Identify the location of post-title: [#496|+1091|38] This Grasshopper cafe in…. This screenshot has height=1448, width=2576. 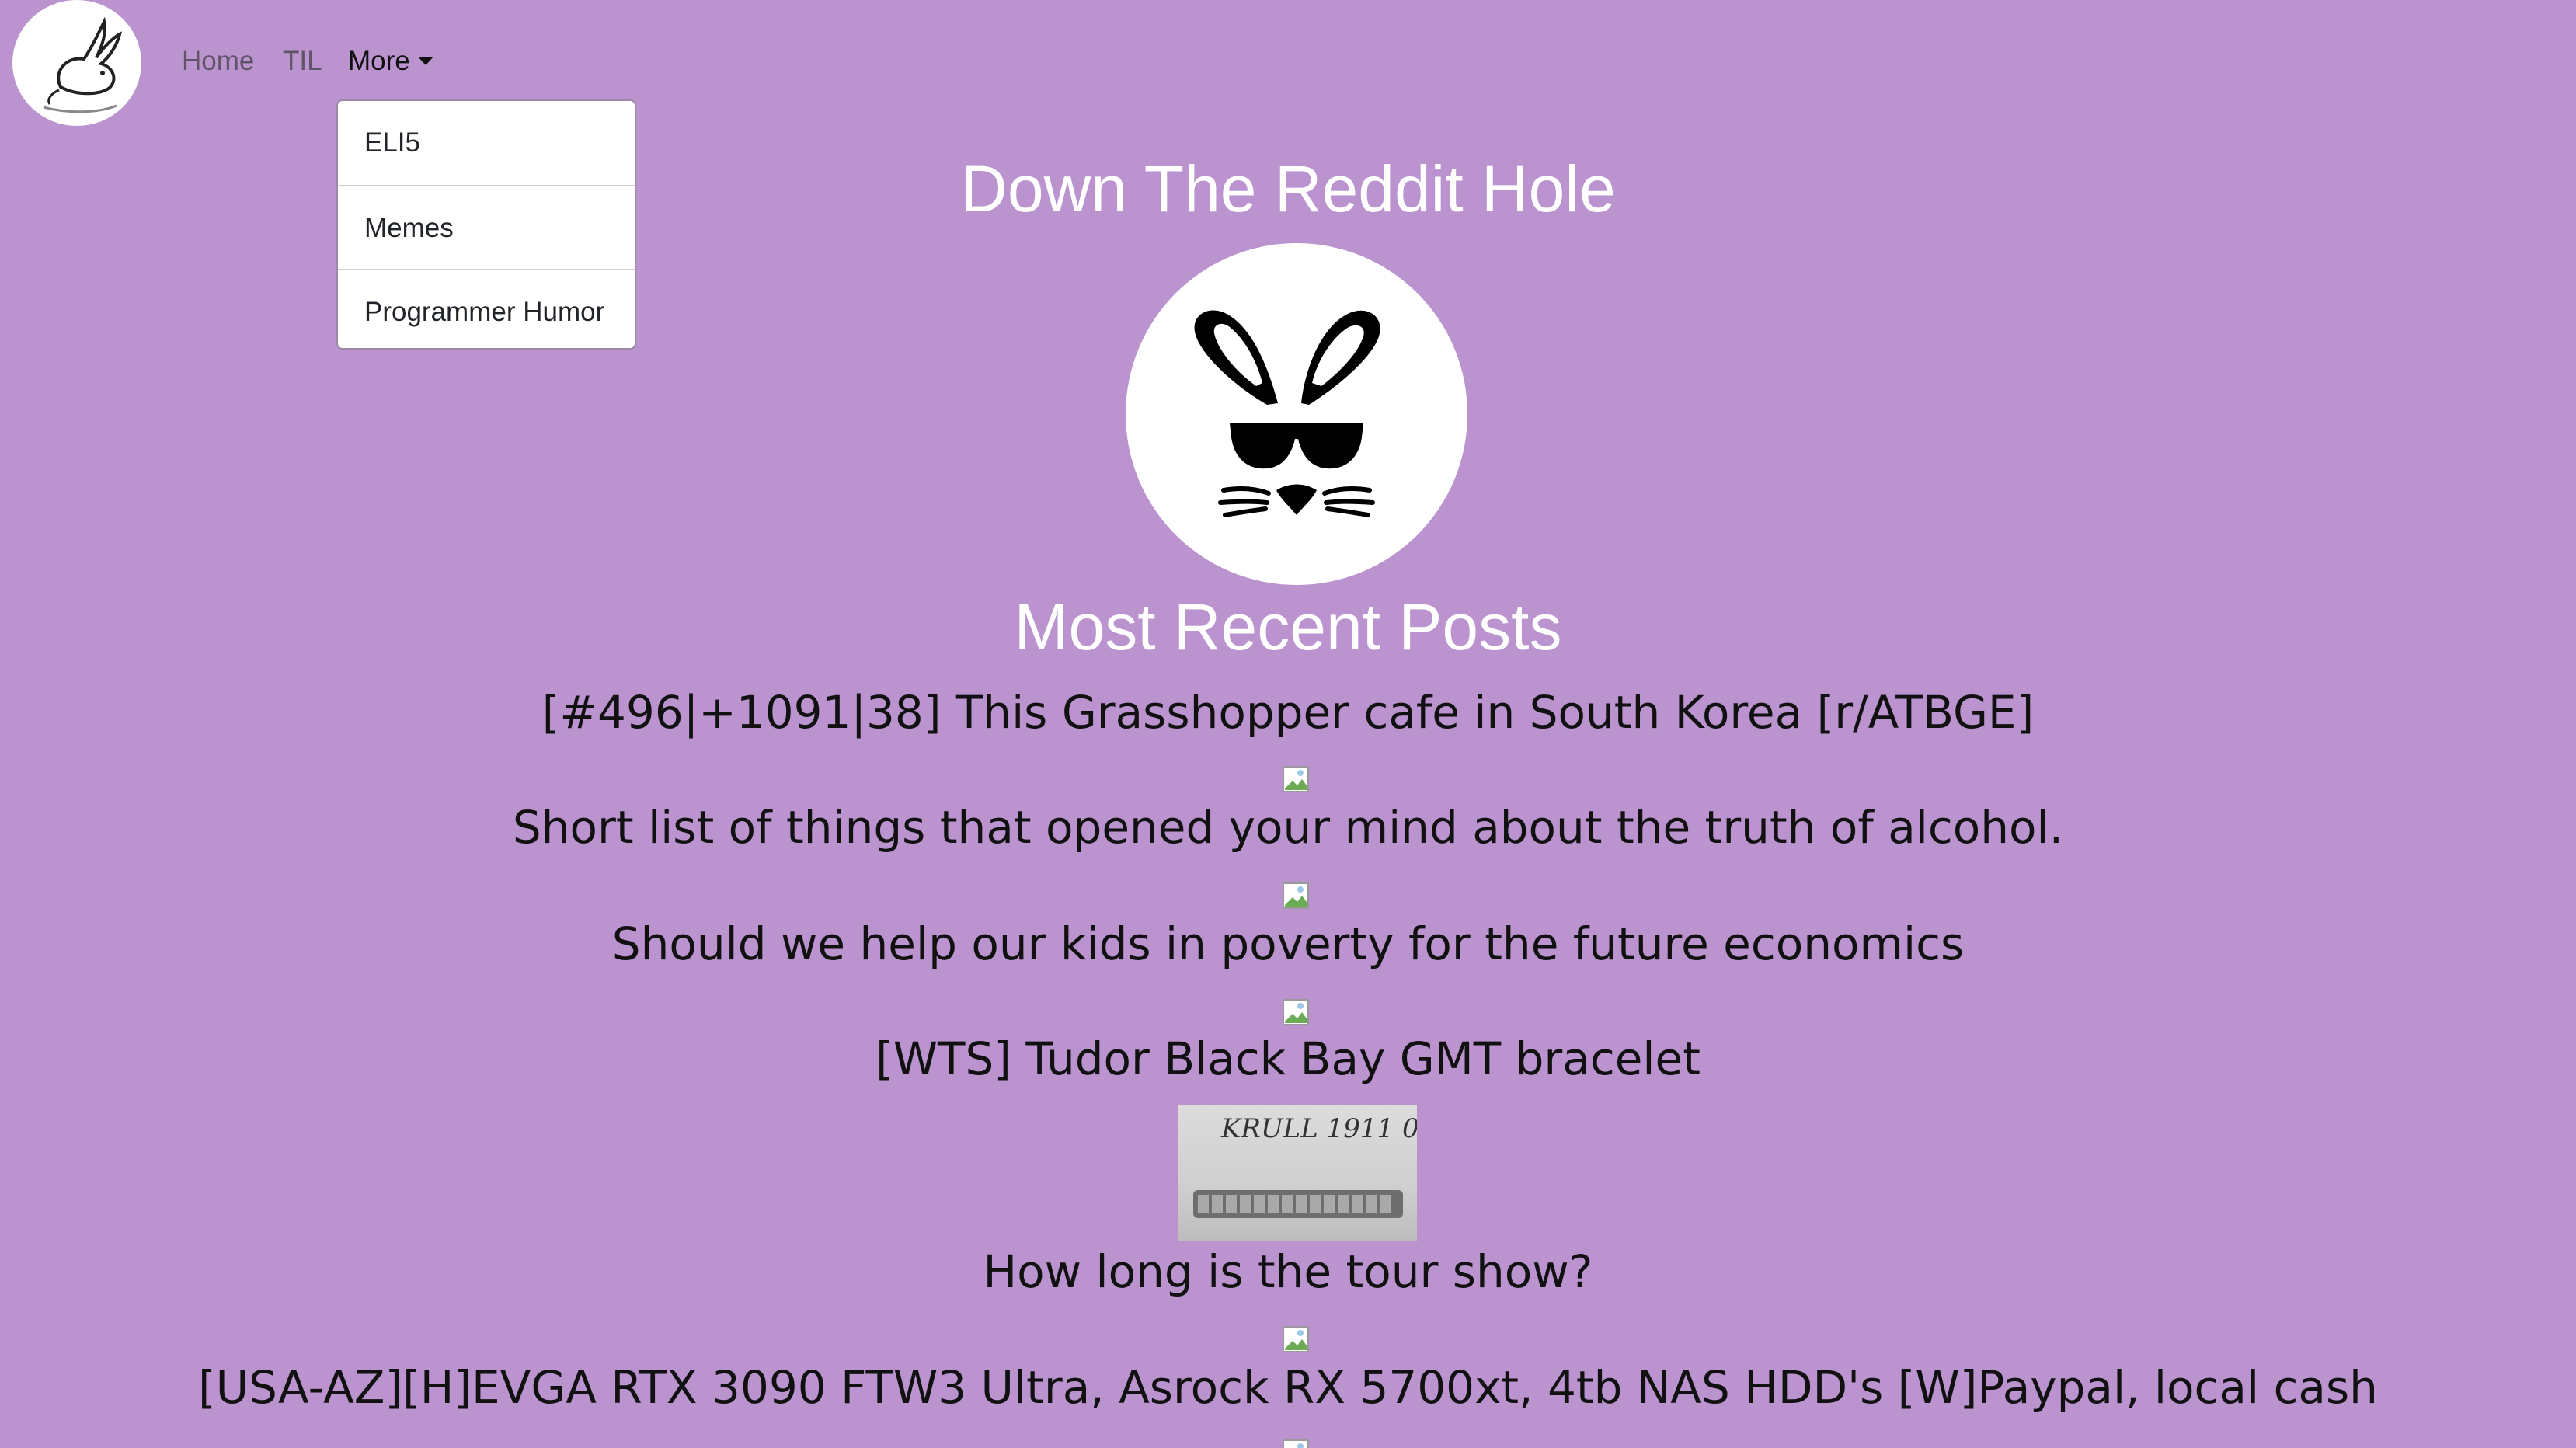
(1288, 712).